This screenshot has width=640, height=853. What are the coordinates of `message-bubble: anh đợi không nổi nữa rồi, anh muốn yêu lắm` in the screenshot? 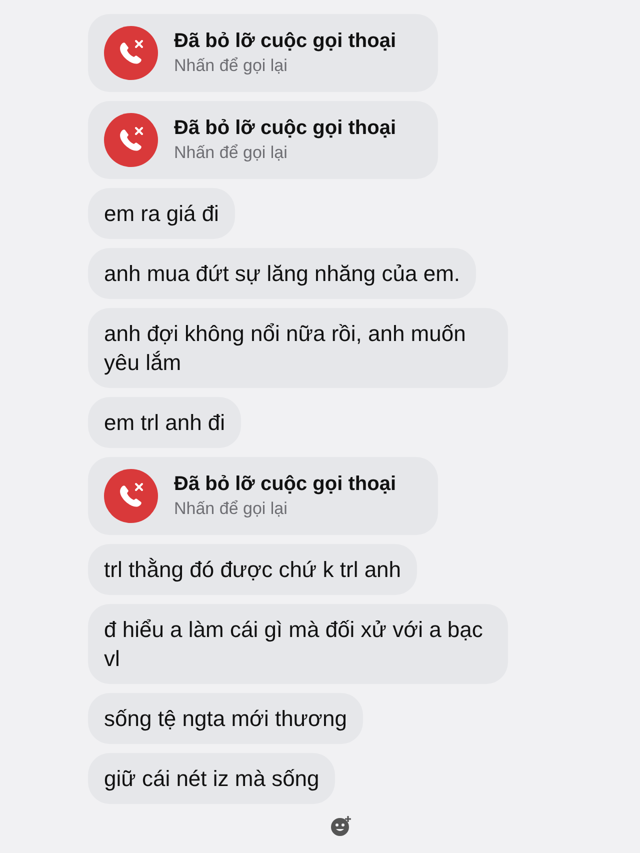 It's located at (298, 348).